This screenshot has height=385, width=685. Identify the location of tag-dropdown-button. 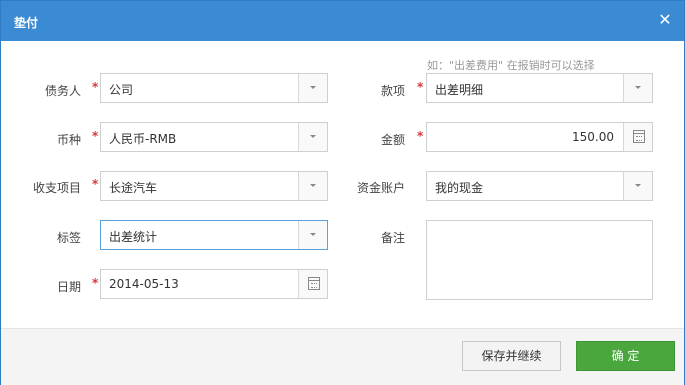
(312, 235).